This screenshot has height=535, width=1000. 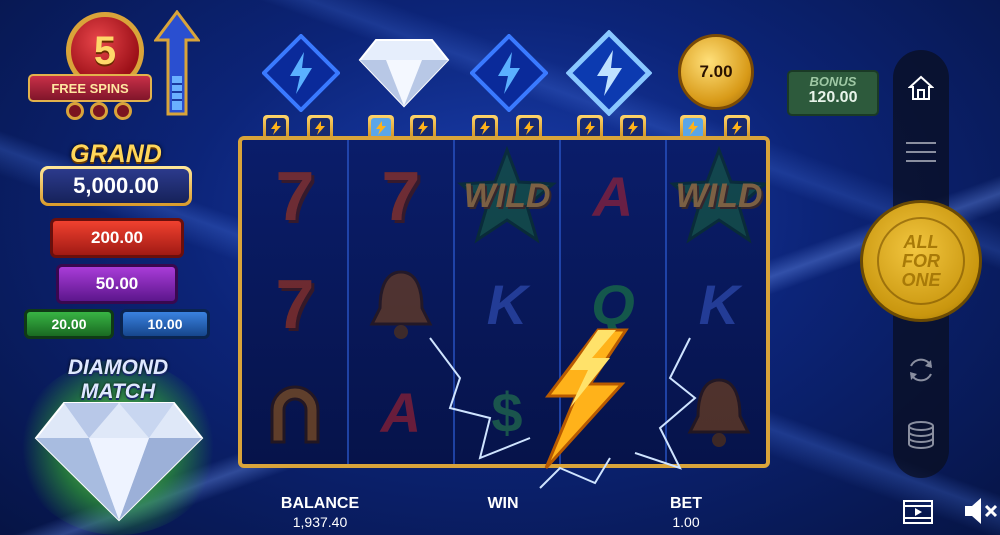 What do you see at coordinates (833, 81) in the screenshot?
I see `bonus-label: BONUS` at bounding box center [833, 81].